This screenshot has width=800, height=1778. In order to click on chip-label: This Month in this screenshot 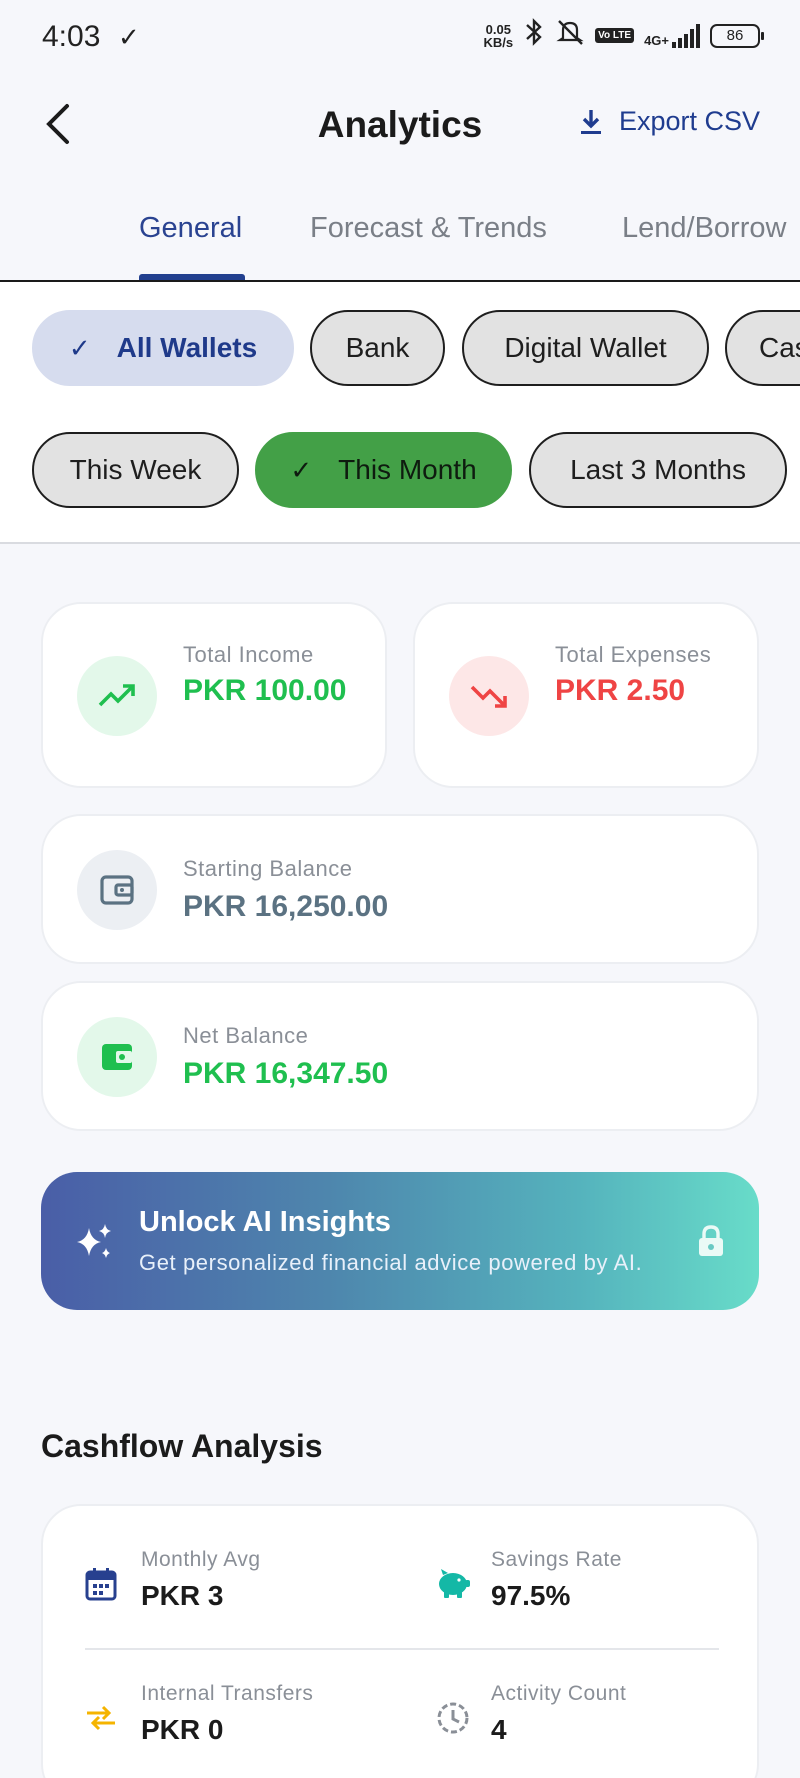, I will do `click(407, 469)`.